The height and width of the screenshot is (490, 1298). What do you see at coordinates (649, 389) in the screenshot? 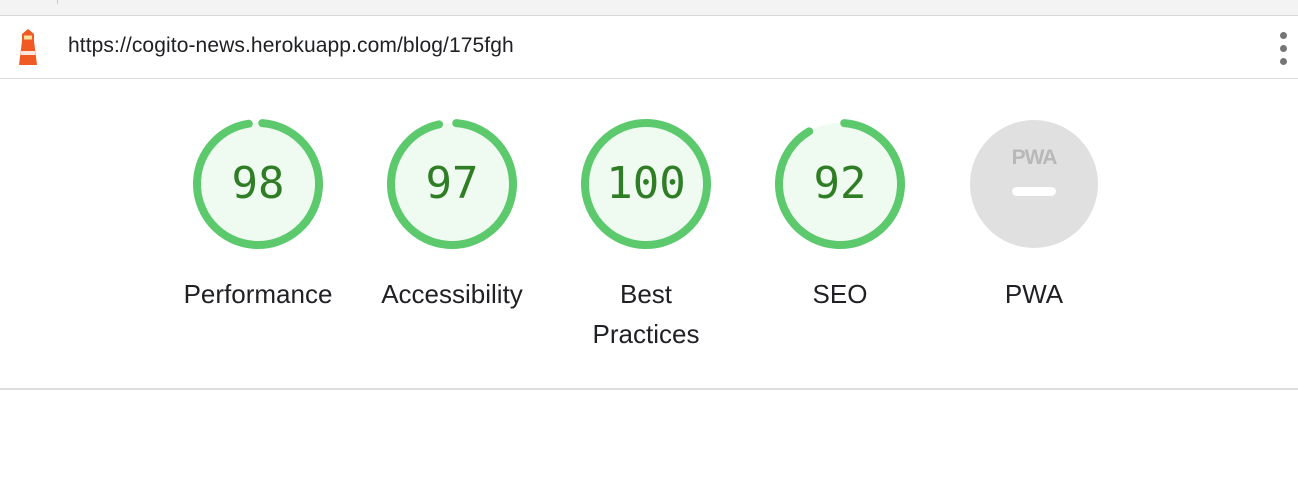
I see `section-divider` at bounding box center [649, 389].